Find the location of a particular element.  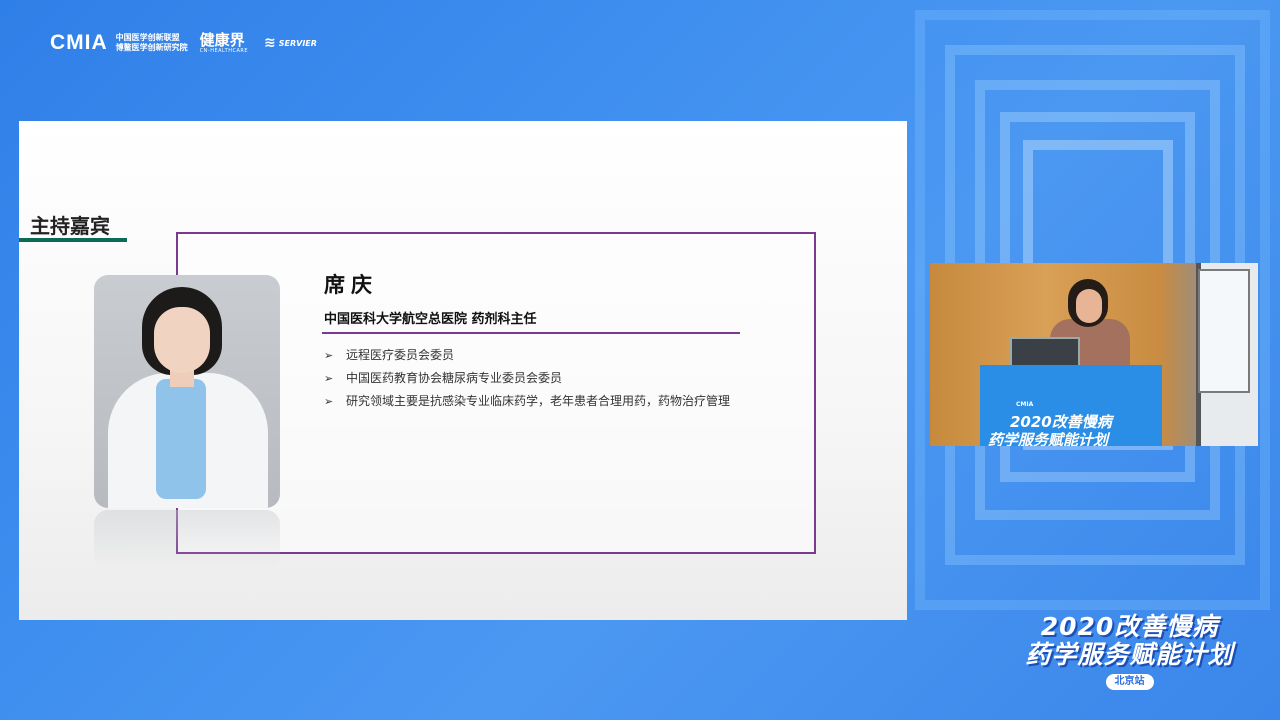

host-portrait-reflection is located at coordinates (187, 540).